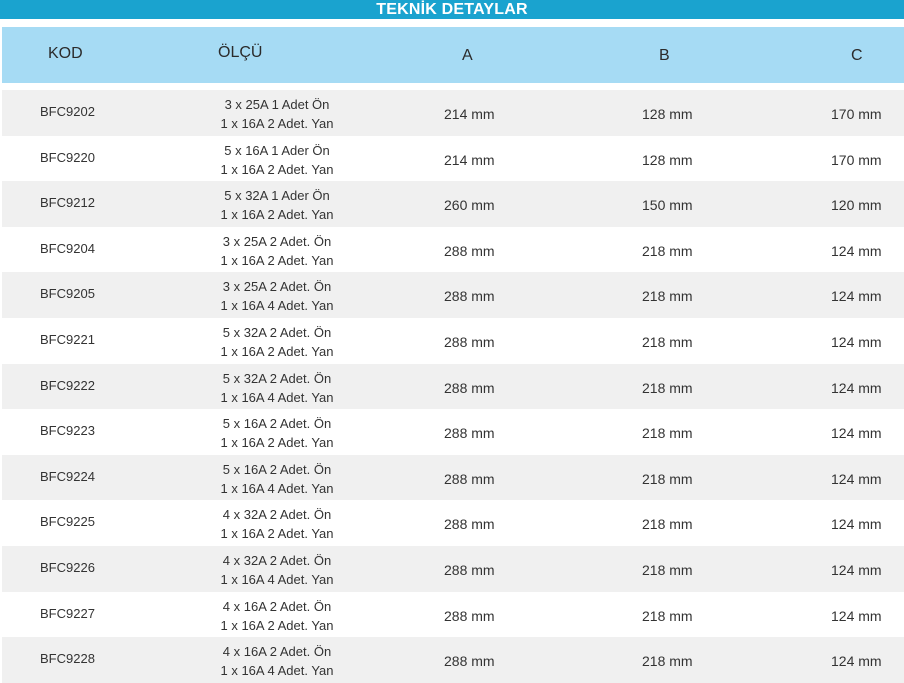 The height and width of the screenshot is (683, 904). Describe the element at coordinates (67, 111) in the screenshot. I see `cell-kod: BFC9202` at that location.